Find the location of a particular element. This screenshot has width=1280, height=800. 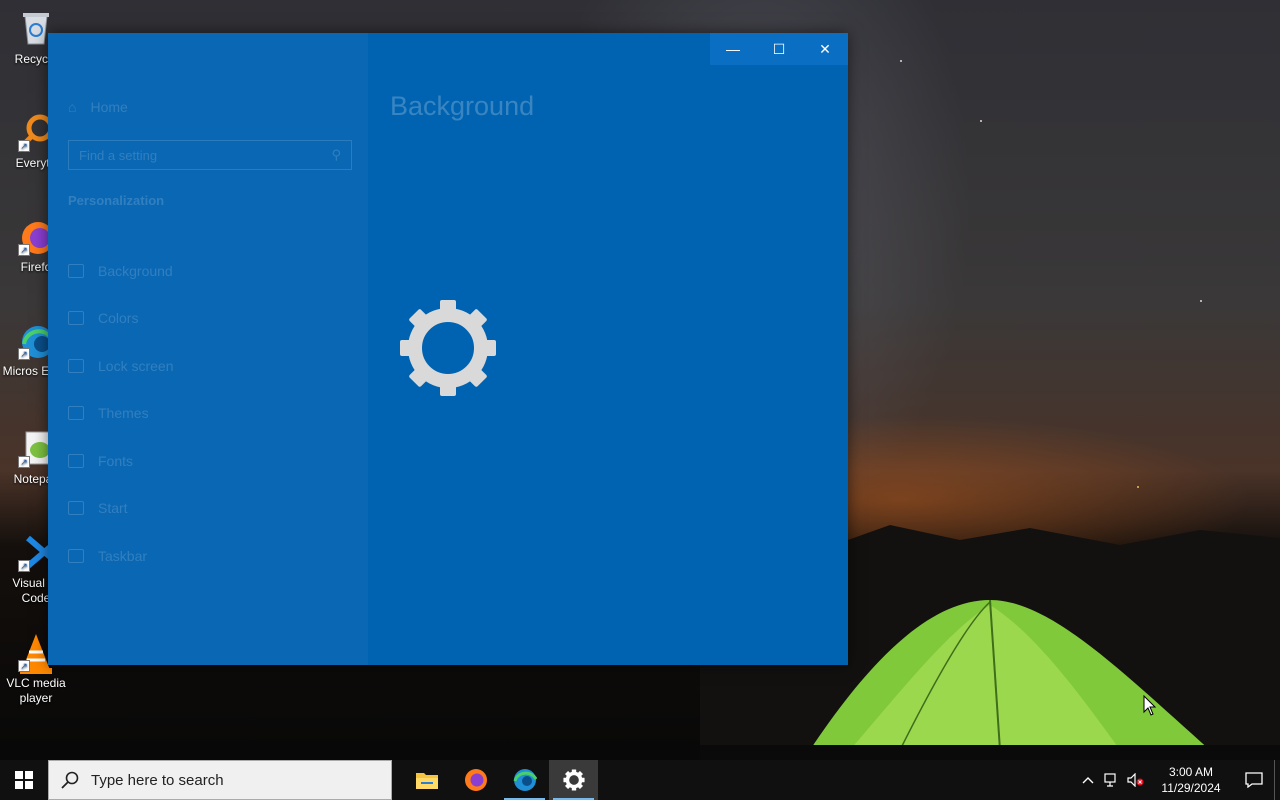

nav-item-taskbar: Taskbar is located at coordinates (120, 556).